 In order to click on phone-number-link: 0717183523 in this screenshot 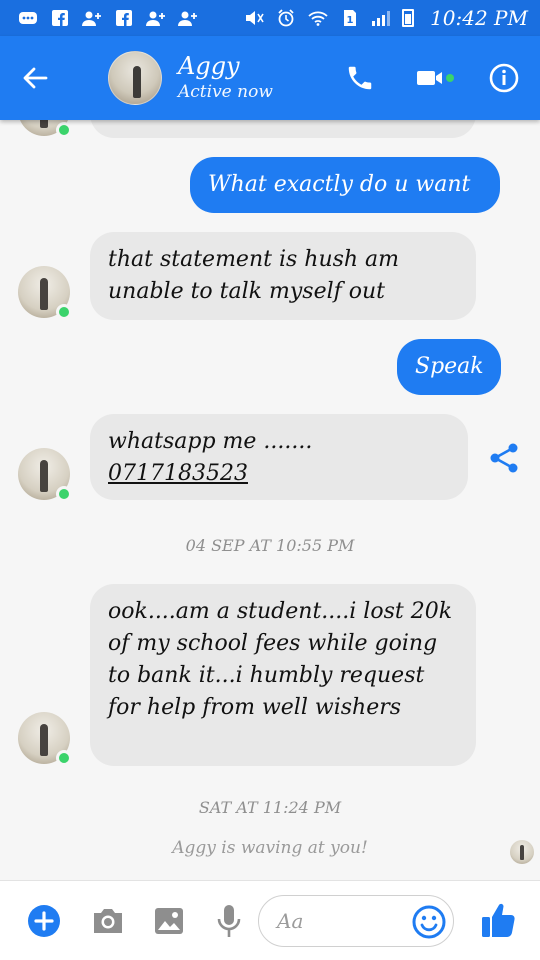, I will do `click(279, 474)`.